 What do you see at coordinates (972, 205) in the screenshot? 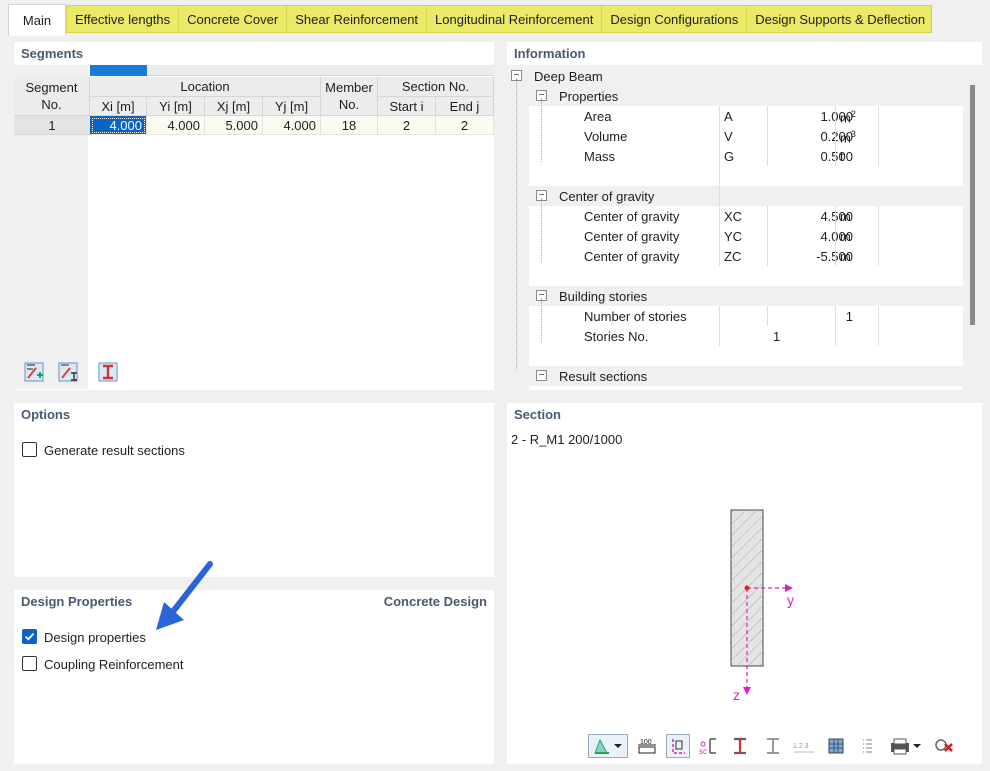
I see `scrollbar-thumb` at bounding box center [972, 205].